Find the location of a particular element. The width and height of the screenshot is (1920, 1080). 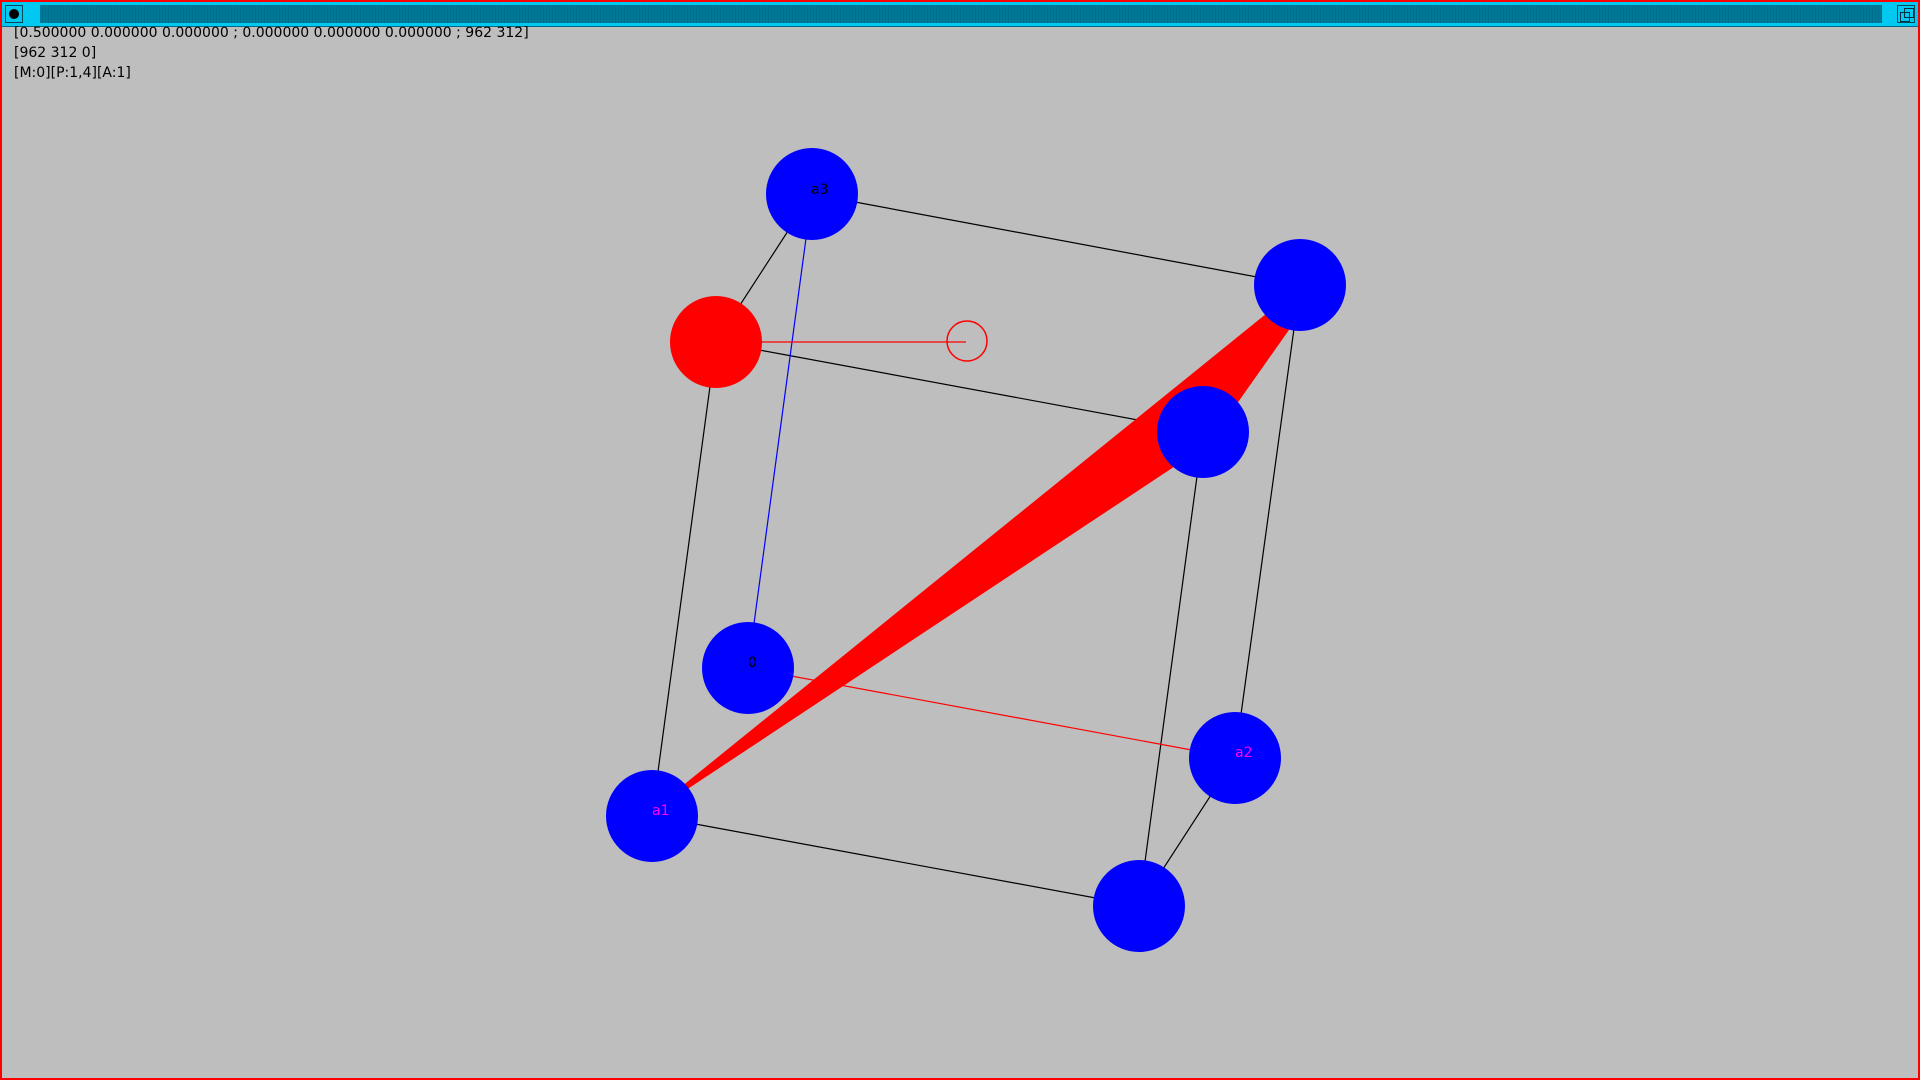

atom-label-a1: a1 is located at coordinates (661, 811).